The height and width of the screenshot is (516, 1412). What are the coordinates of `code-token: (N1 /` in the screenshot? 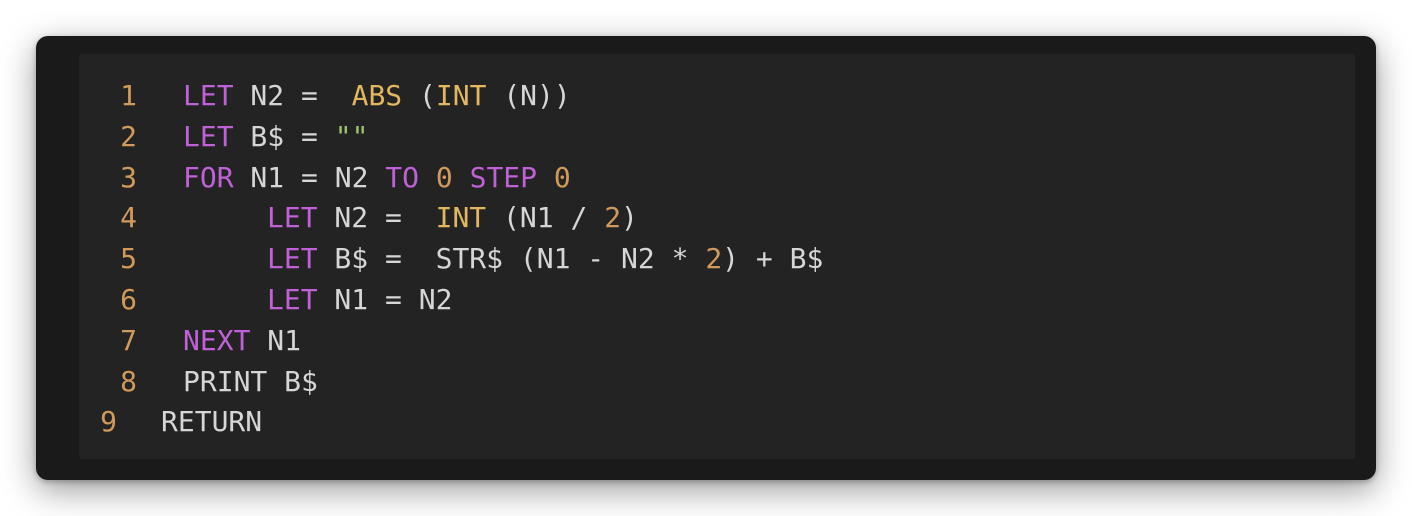 It's located at (545, 218).